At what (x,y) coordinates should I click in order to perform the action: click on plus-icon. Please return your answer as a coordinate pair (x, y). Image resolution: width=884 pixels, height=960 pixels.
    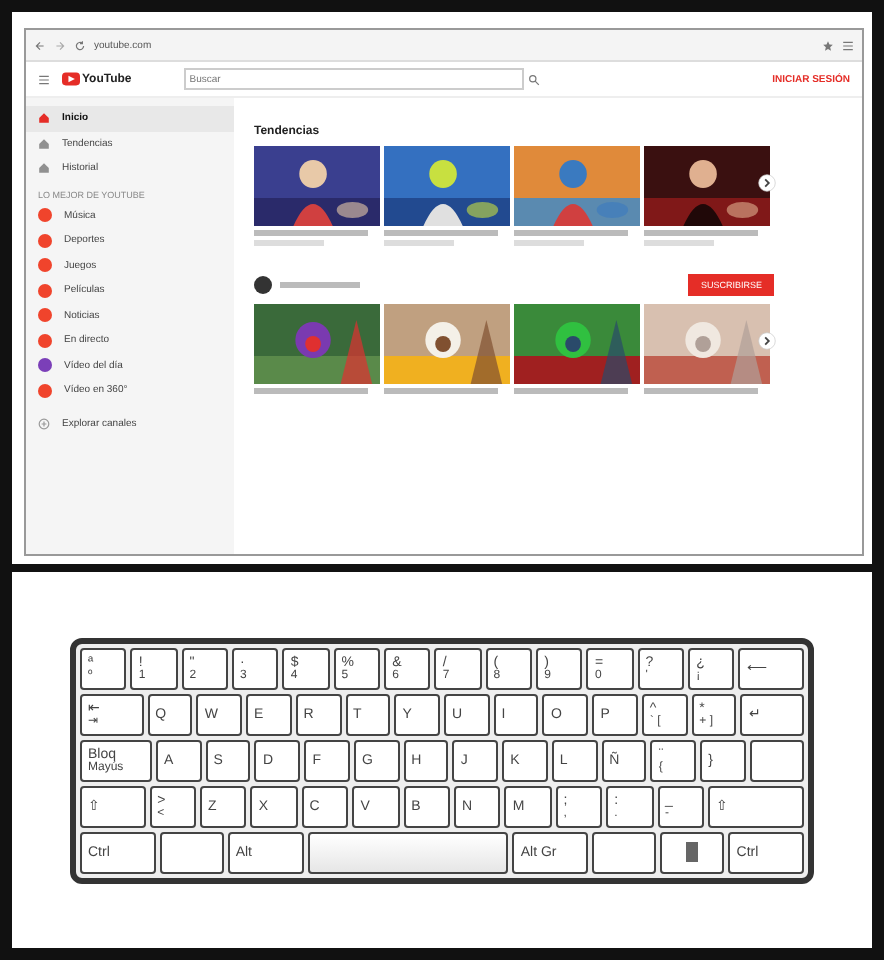
    Looking at the image, I should click on (44, 423).